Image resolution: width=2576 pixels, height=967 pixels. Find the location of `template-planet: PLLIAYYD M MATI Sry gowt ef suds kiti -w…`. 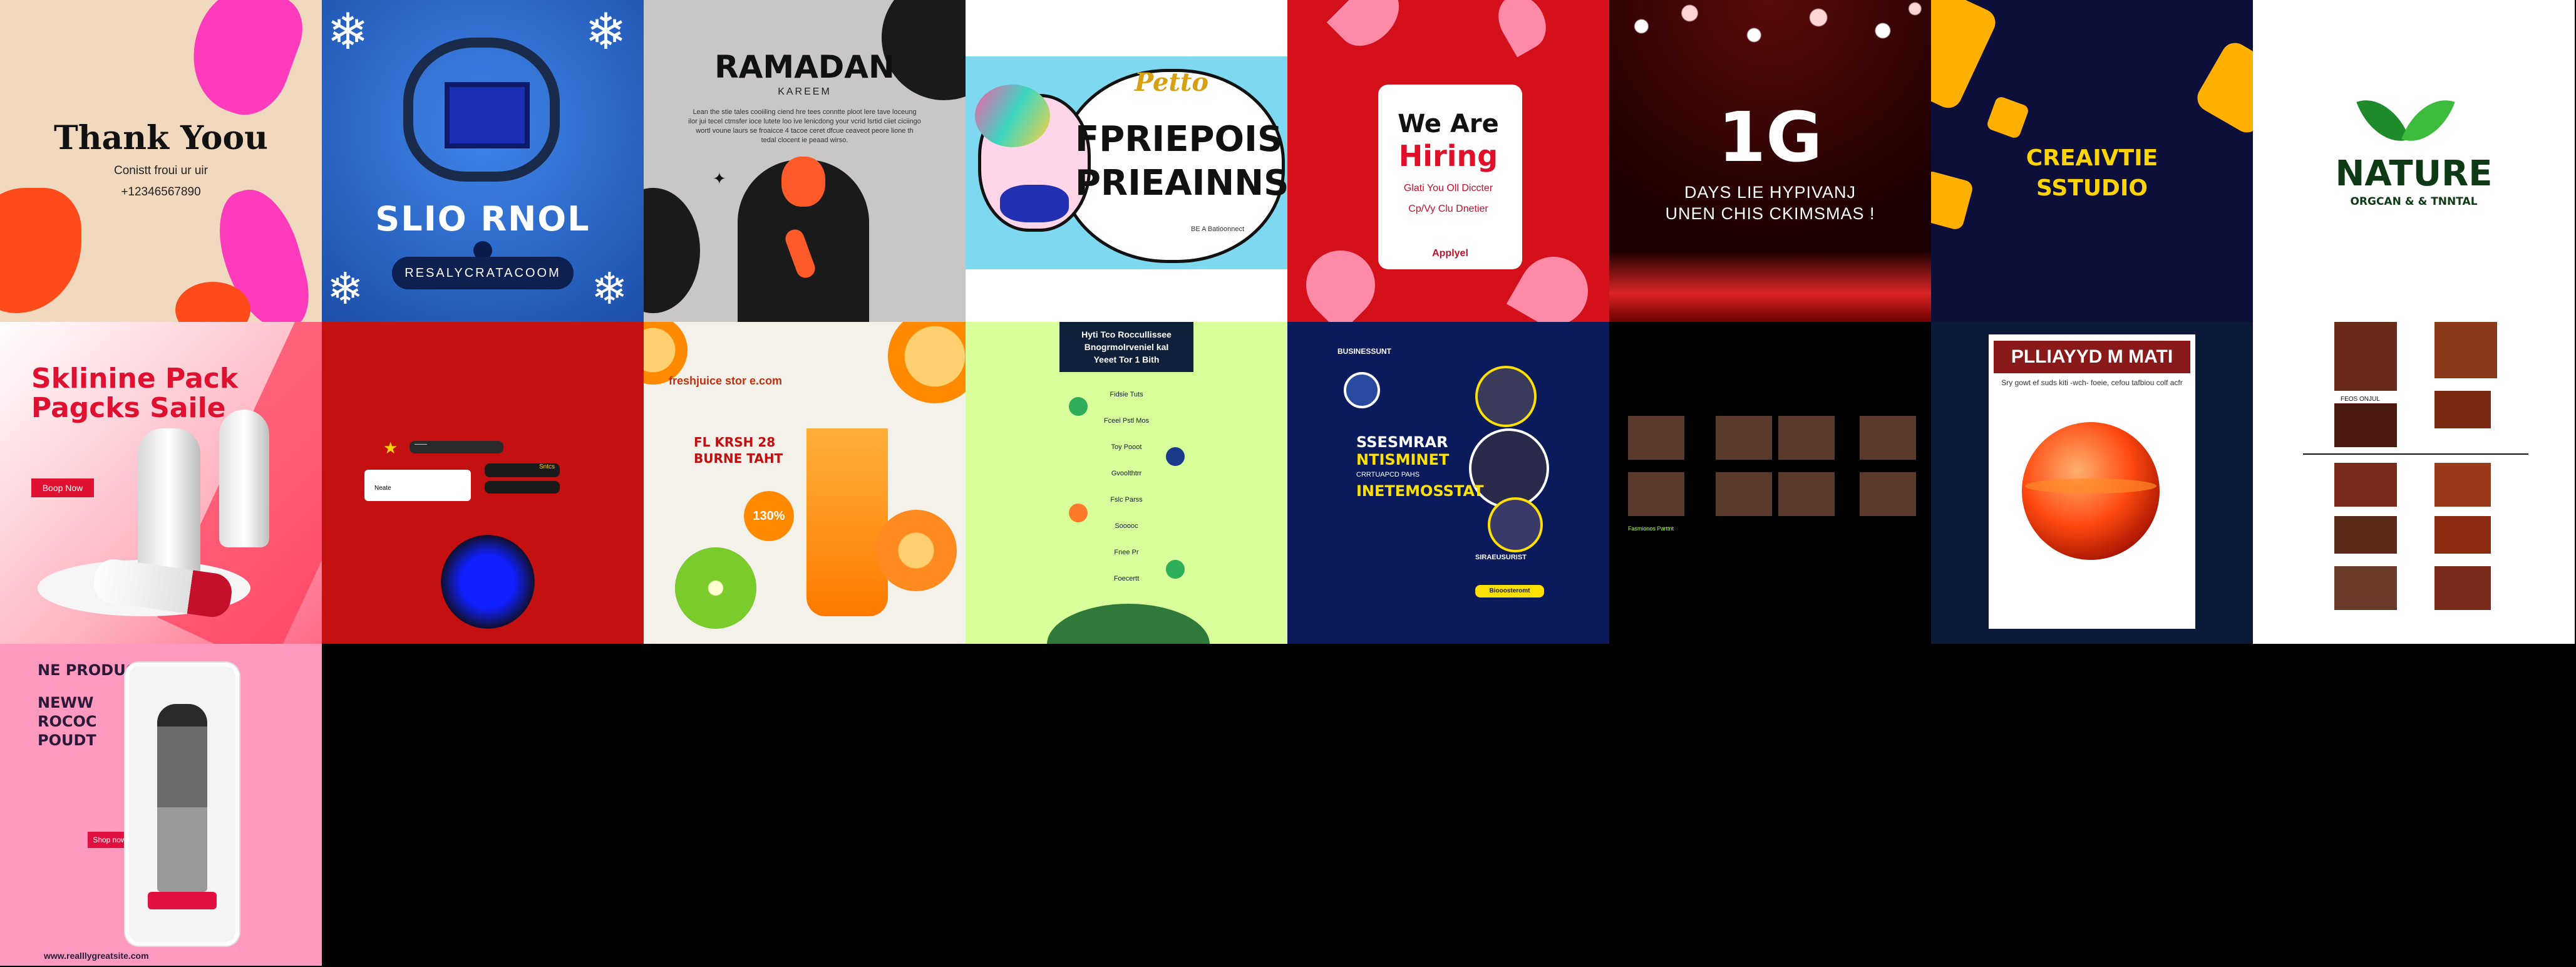

template-planet: PLLIAYYD M MATI Sry gowt ef suds kiti -w… is located at coordinates (2092, 483).